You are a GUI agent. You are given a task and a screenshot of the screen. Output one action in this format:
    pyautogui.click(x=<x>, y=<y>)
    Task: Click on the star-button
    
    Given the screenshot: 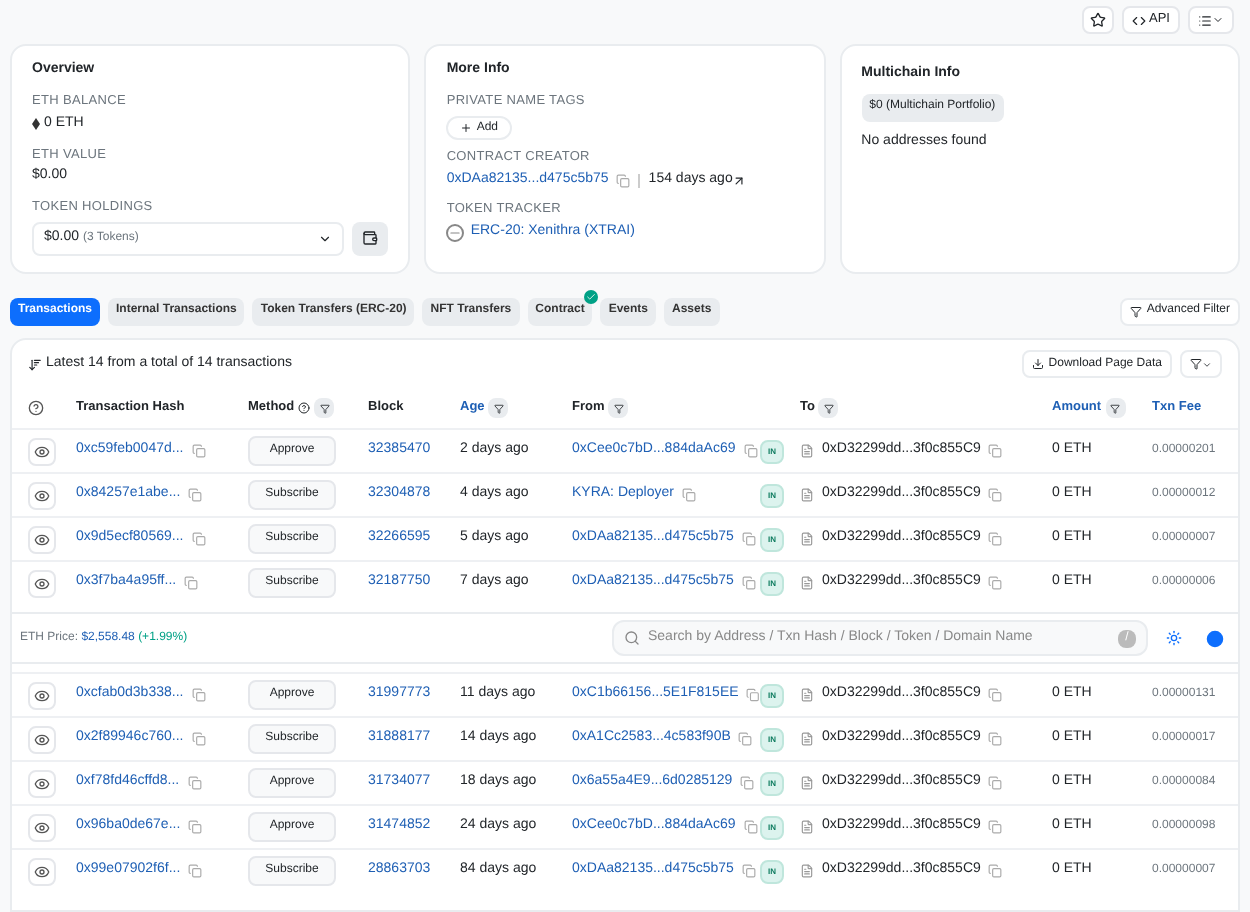 What is the action you would take?
    pyautogui.click(x=1097, y=20)
    